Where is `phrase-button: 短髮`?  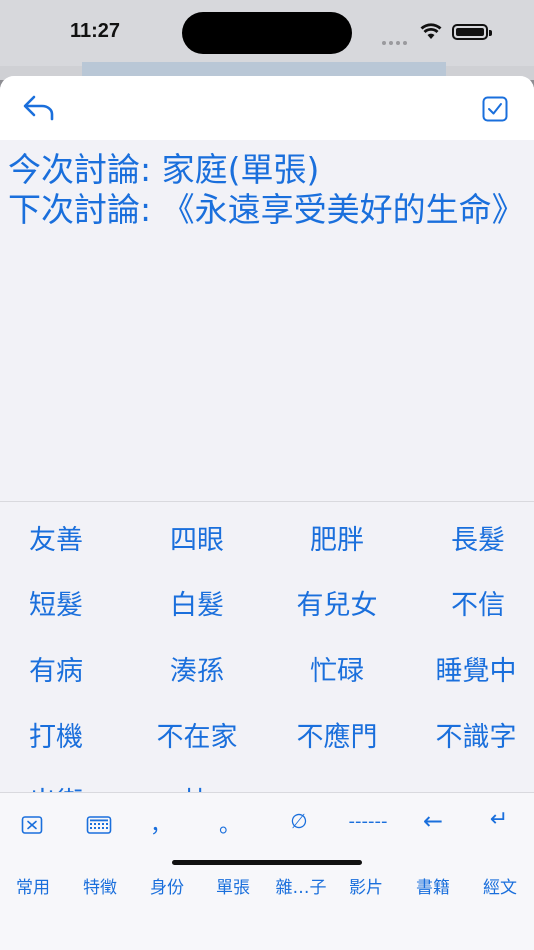 phrase-button: 短髮 is located at coordinates (58, 602).